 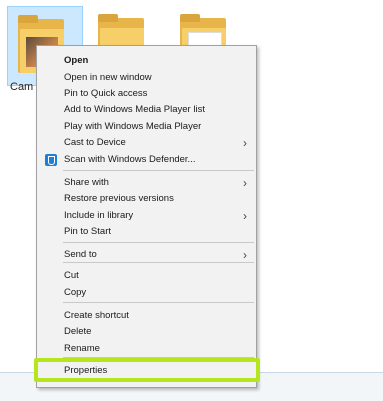 I want to click on menu-item-label: Share with, so click(x=86, y=182).